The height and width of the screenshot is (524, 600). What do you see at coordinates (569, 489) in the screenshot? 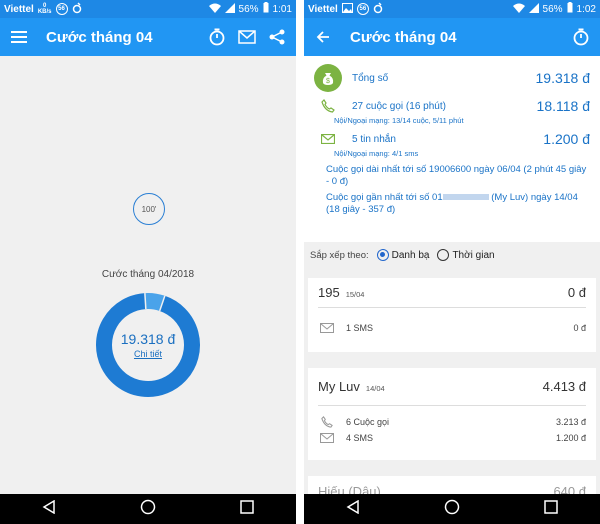
I see `contact-total: 640 đ` at bounding box center [569, 489].